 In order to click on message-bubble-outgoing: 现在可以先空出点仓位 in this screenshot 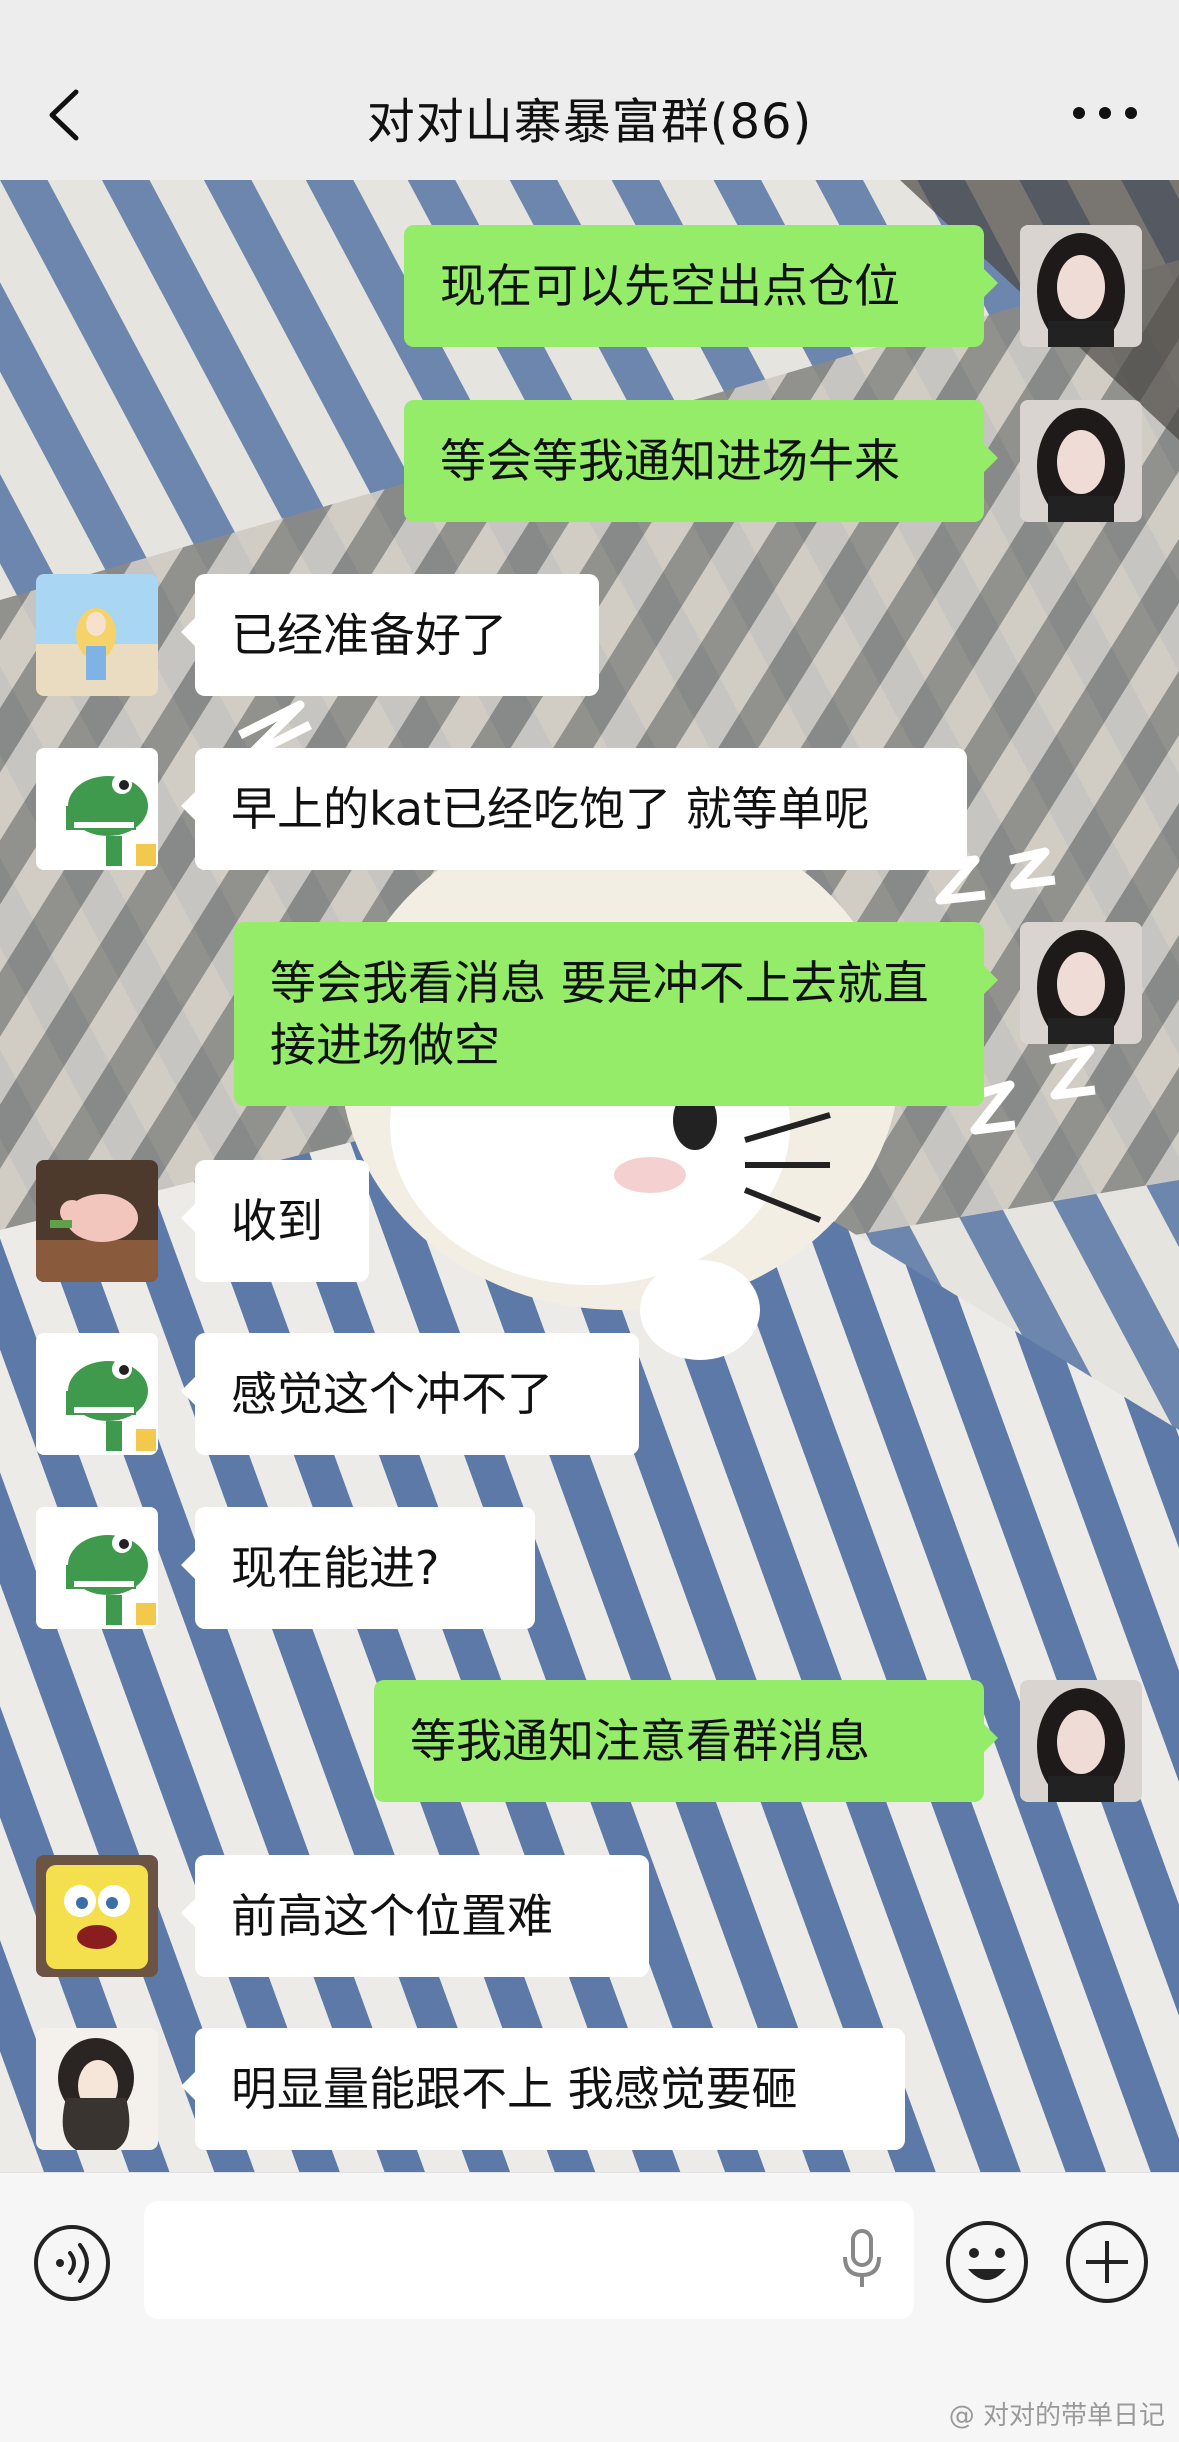, I will do `click(701, 286)`.